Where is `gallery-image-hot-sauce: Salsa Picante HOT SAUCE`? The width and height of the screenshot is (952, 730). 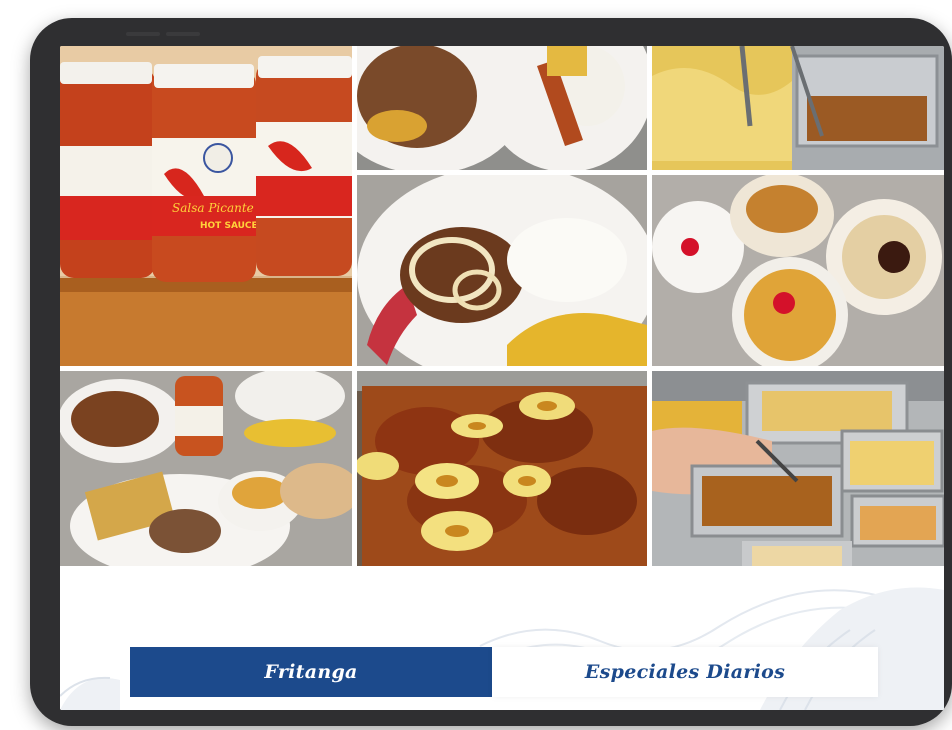 gallery-image-hot-sauce: Salsa Picante HOT SAUCE is located at coordinates (206, 206).